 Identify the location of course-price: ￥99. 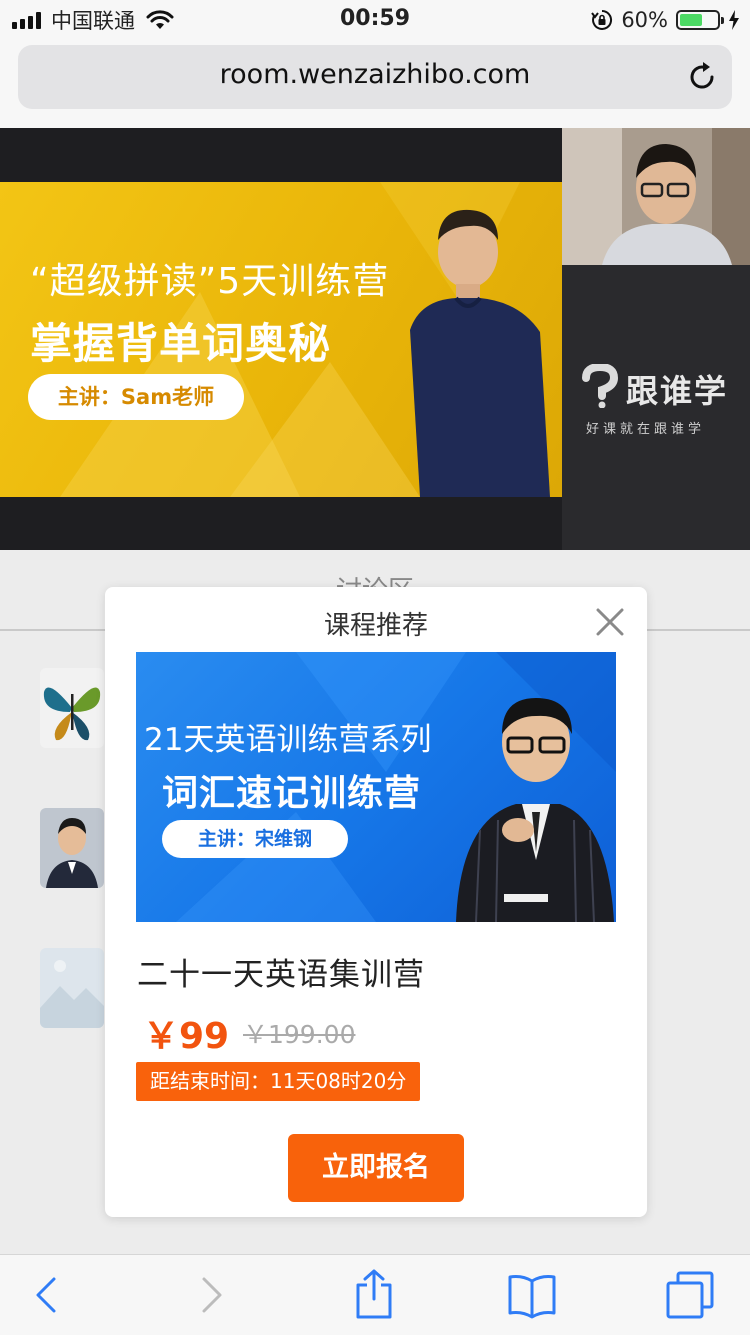
(186, 1036).